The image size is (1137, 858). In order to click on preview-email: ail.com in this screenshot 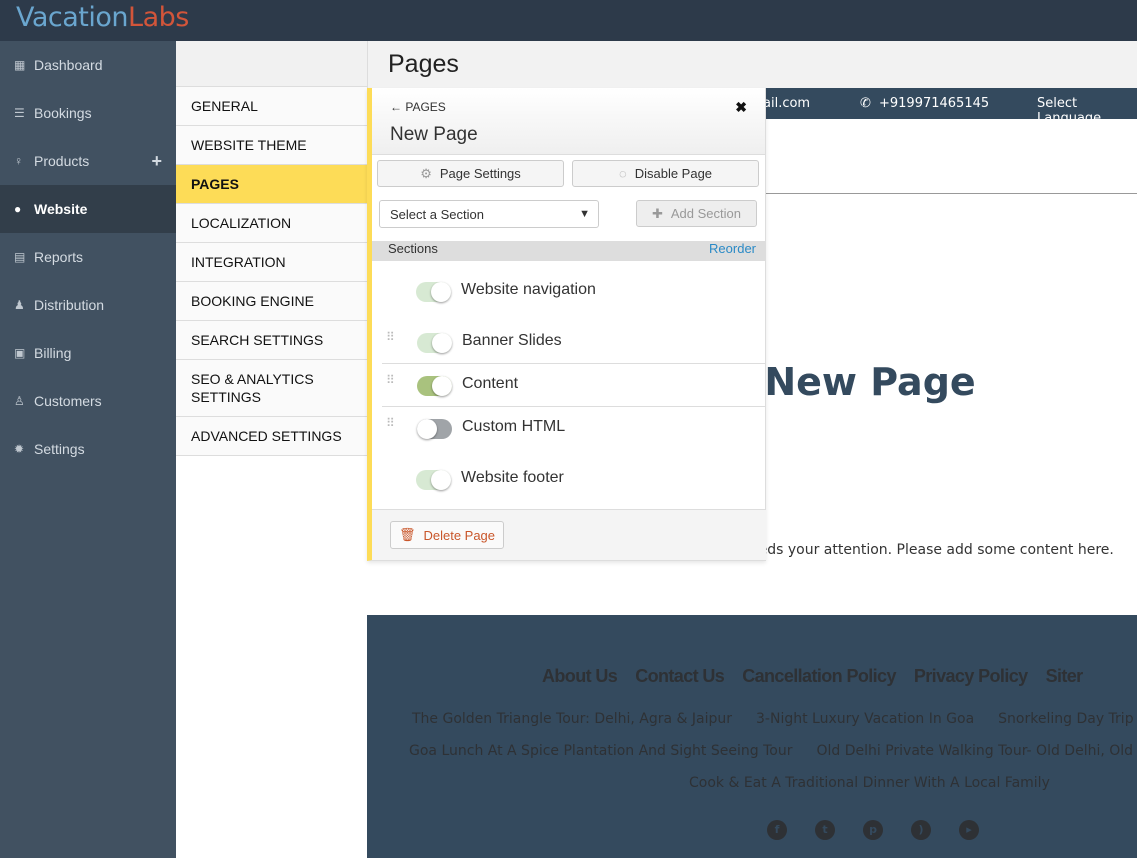, I will do `click(786, 103)`.